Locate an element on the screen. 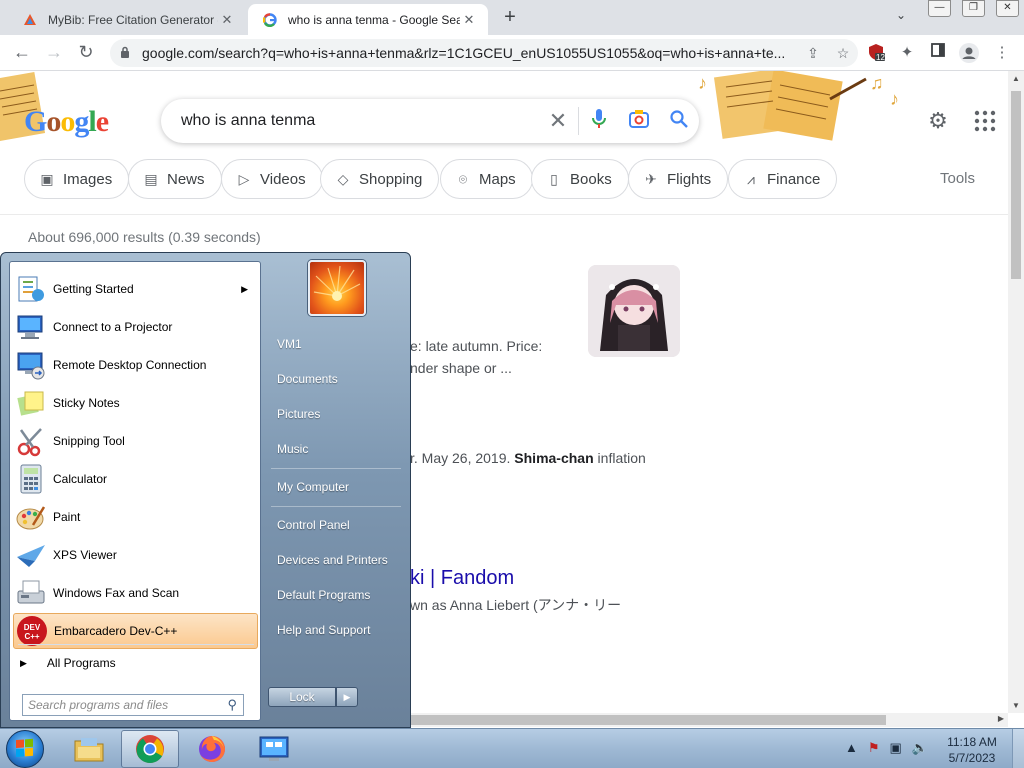 This screenshot has height=768, width=1024. result-title-link: ki | Fandom is located at coordinates (462, 578).